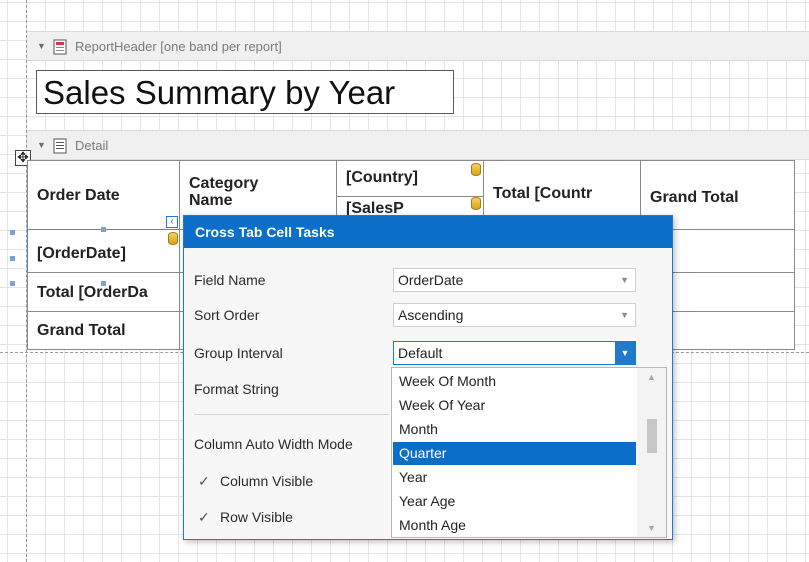  I want to click on country-header-cell: [Country], so click(410, 178).